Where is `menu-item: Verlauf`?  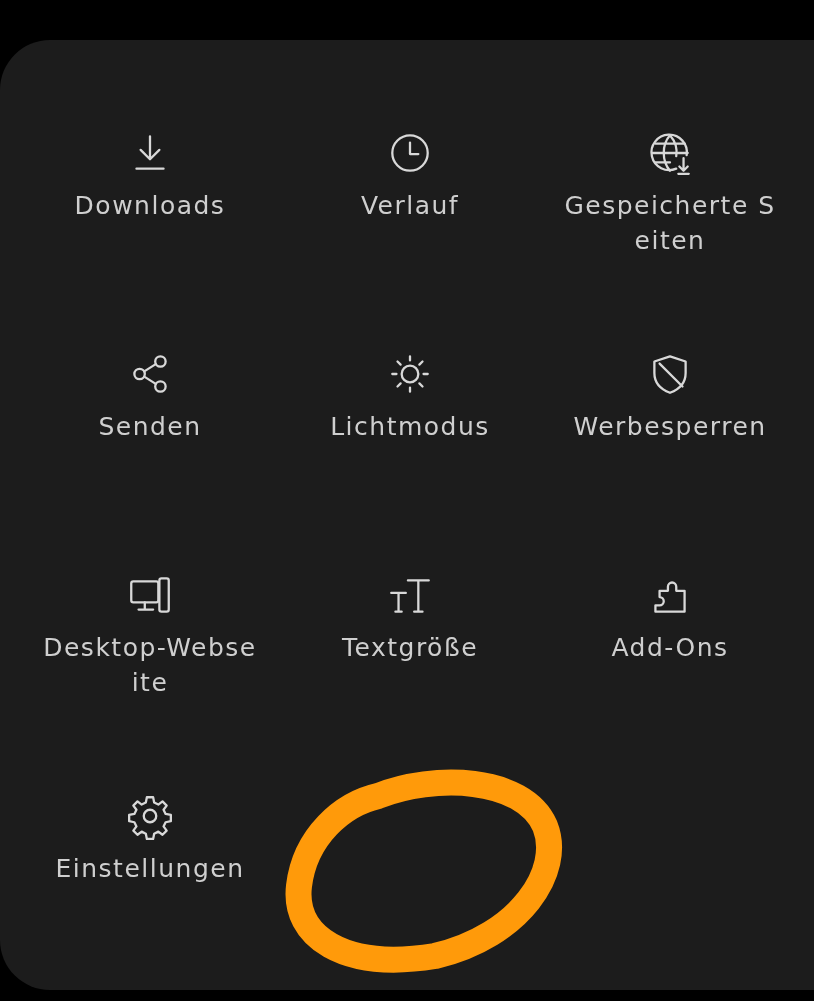 menu-item: Verlauf is located at coordinates (410, 175).